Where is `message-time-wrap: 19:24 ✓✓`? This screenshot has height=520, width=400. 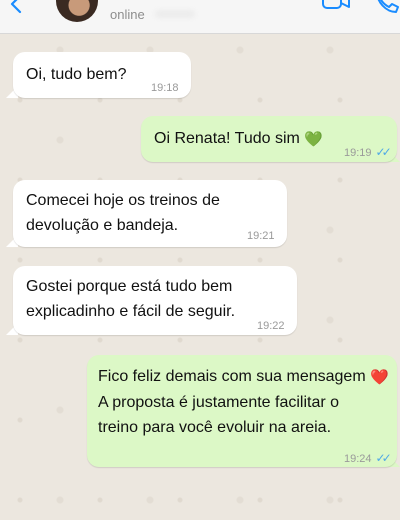
message-time-wrap: 19:24 ✓✓ is located at coordinates (368, 459).